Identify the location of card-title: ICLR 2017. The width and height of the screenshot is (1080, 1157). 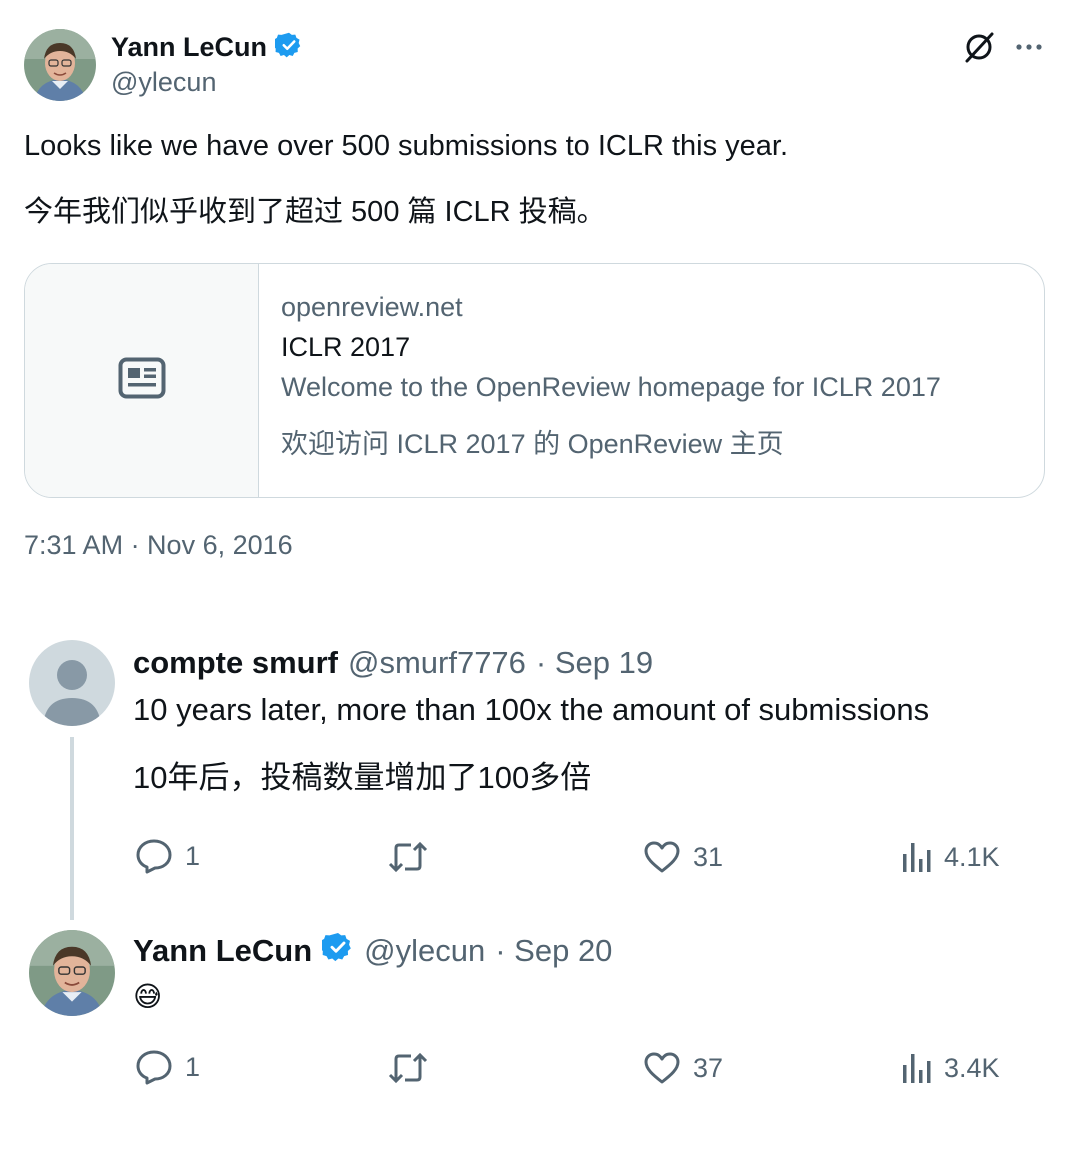
(346, 347).